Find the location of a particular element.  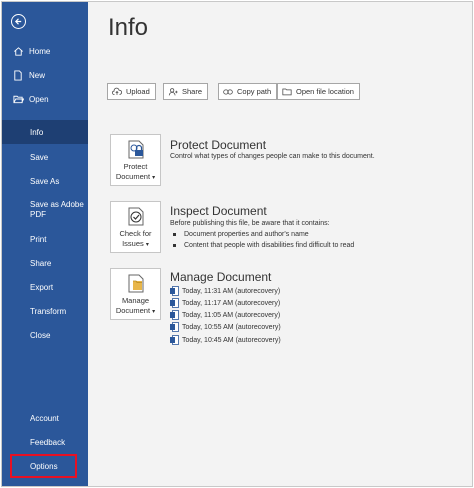

sidebar-item-label: Export is located at coordinates (42, 287).